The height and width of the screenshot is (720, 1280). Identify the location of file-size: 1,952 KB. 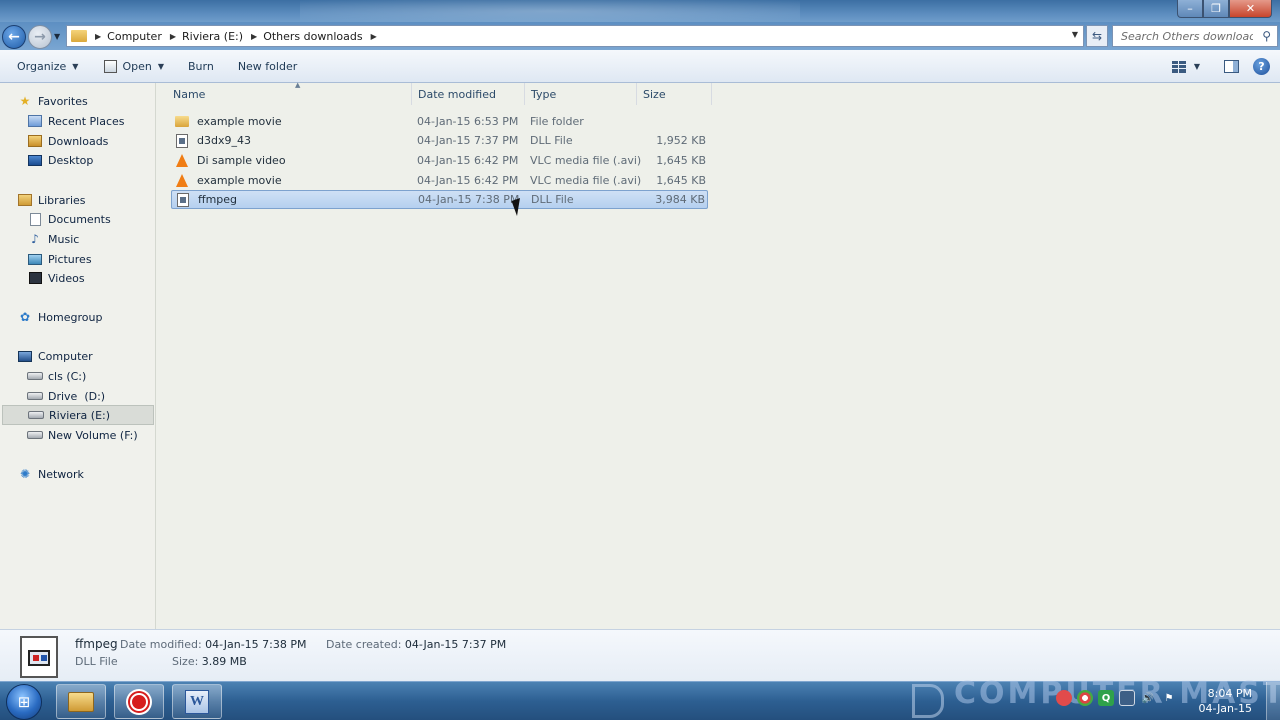
(681, 140).